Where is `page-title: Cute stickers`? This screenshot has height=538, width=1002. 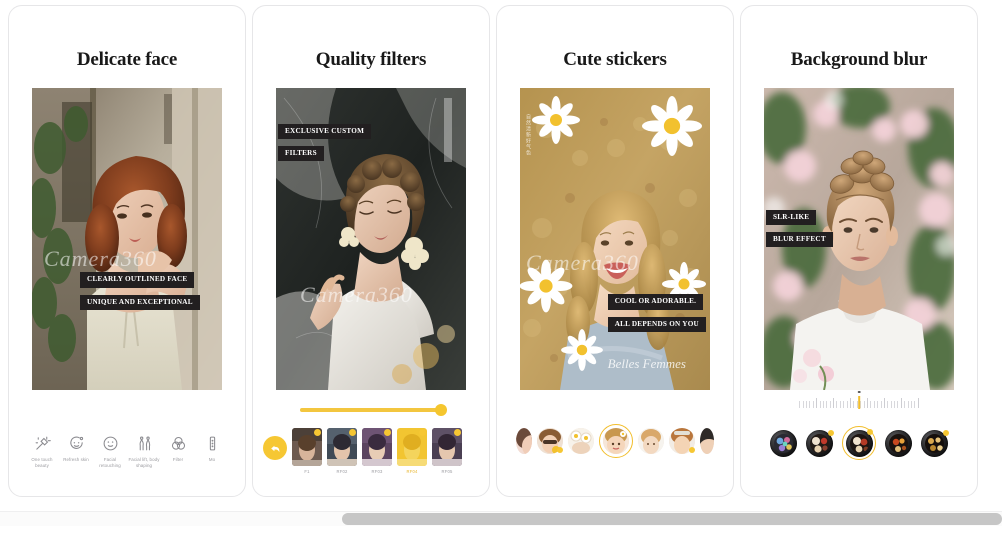
page-title: Cute stickers is located at coordinates (615, 59).